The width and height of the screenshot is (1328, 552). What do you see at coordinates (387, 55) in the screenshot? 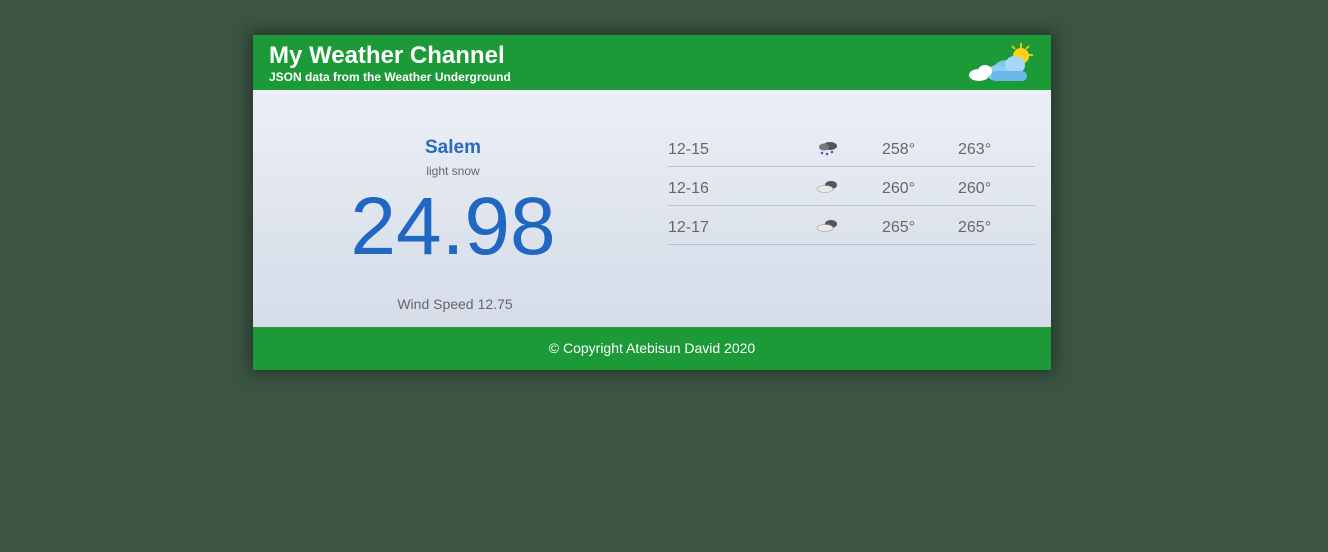
I see `page-title: My Weather Channel` at bounding box center [387, 55].